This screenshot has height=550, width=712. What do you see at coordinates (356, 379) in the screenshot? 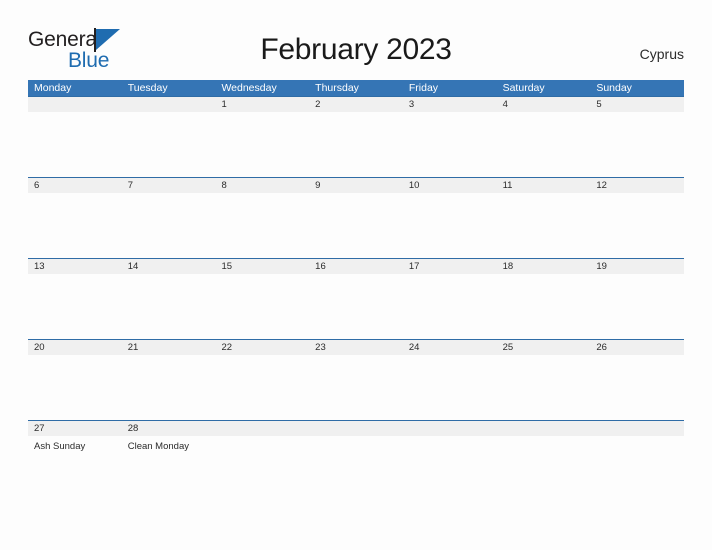
I see `week-row: 20 21 22 23 24 25 26` at bounding box center [356, 379].